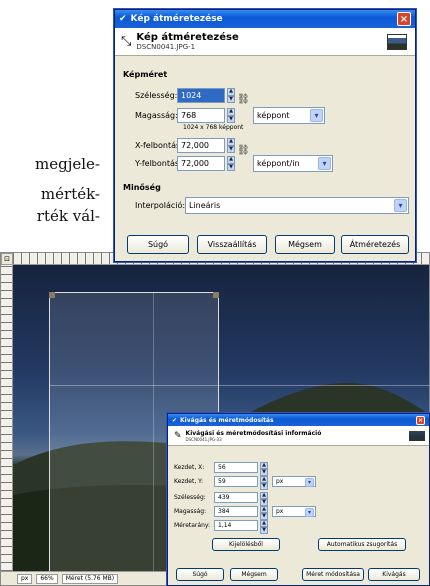 The height and width of the screenshot is (586, 430). Describe the element at coordinates (236, 497) in the screenshot. I see `crop-width-input: 439` at that location.